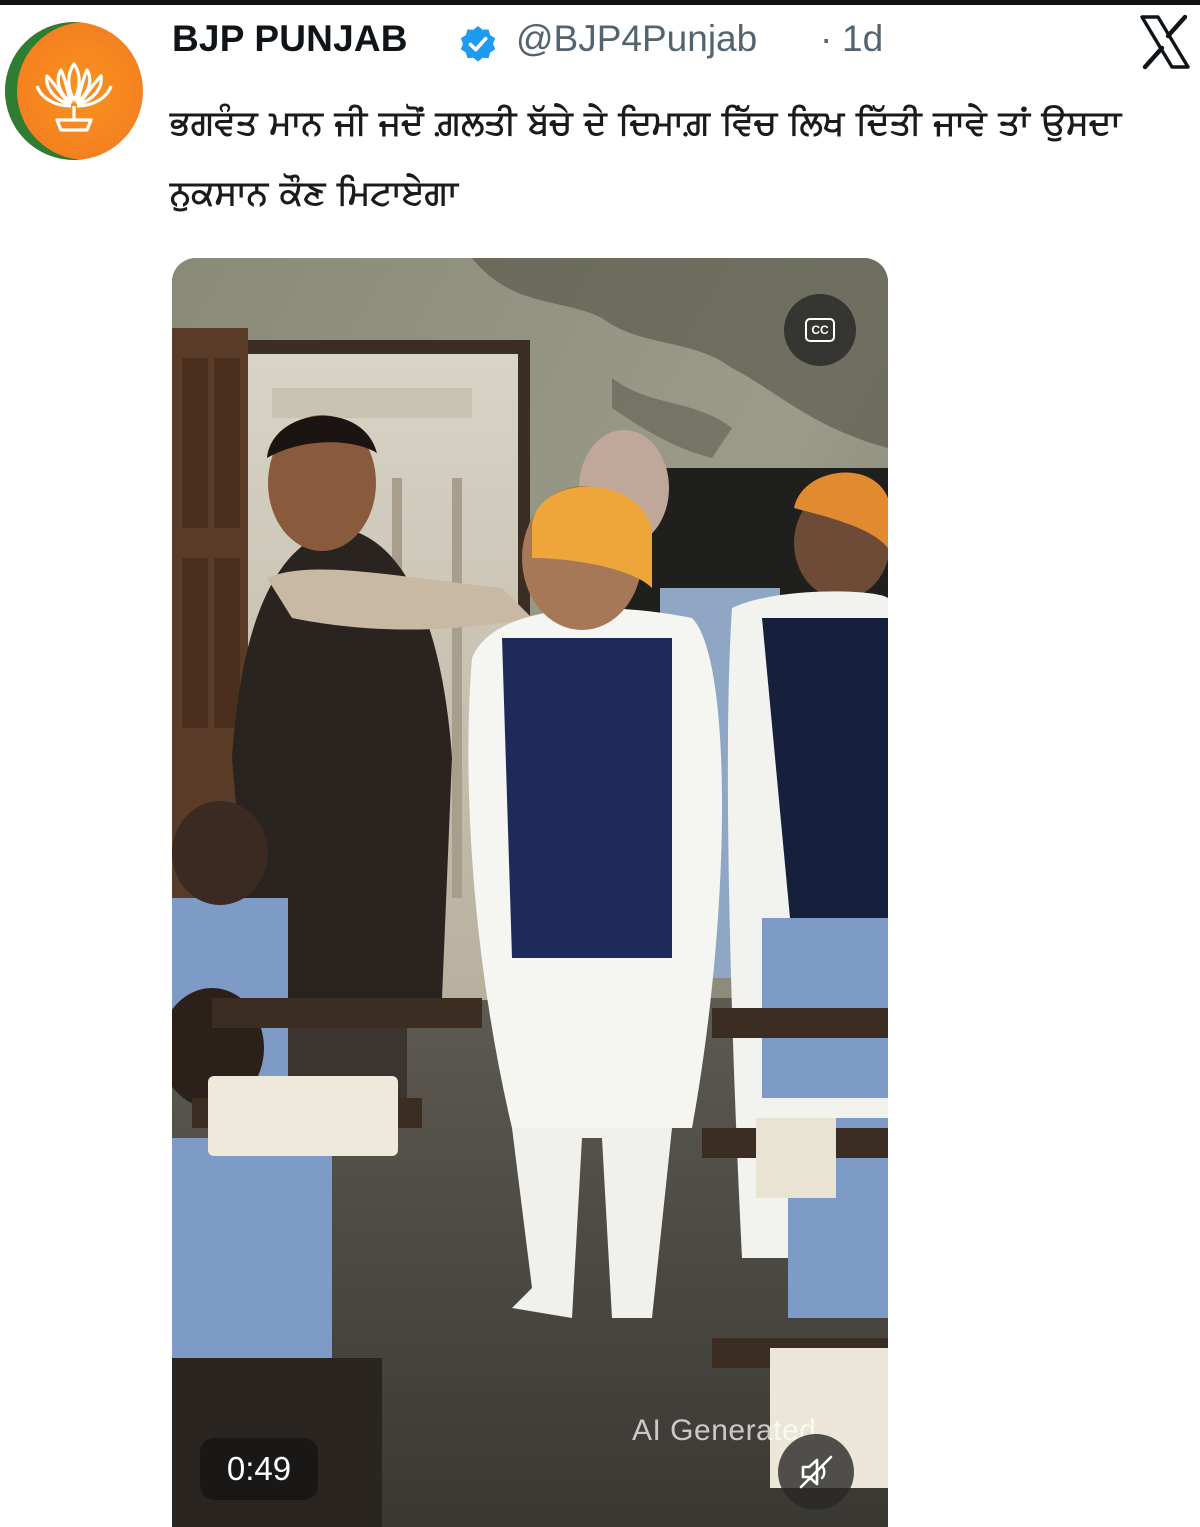 The image size is (1200, 1527). Describe the element at coordinates (290, 39) in the screenshot. I see `author-name: BJP PUNJAB` at that location.